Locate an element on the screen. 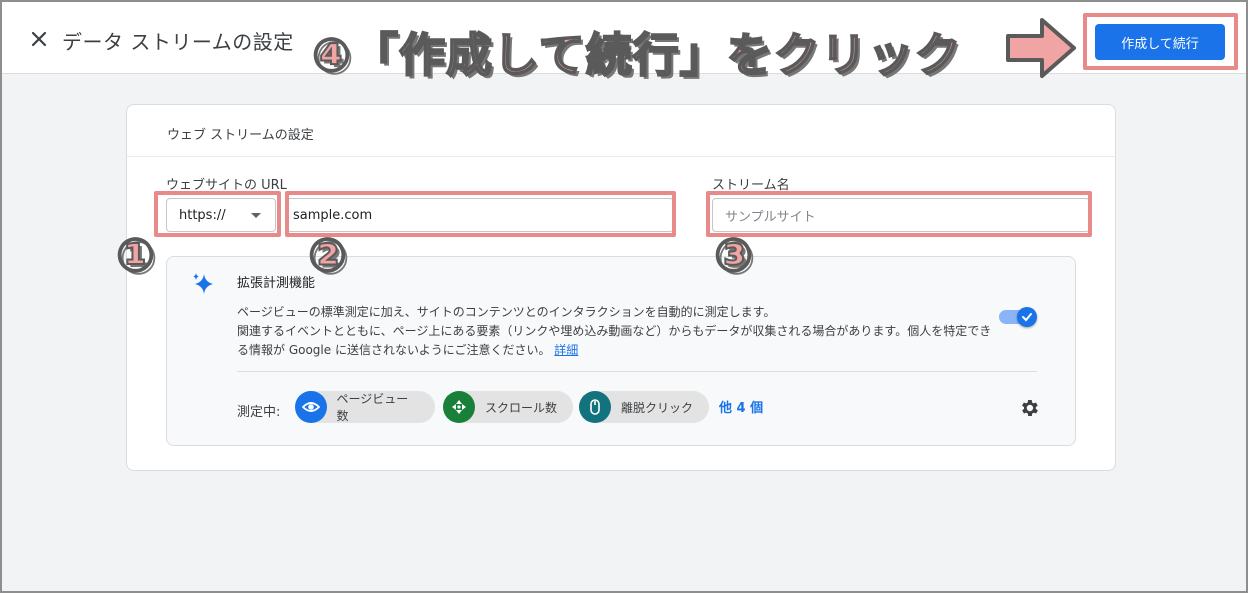  annotation-headline: ④「作成して続行」をクリック is located at coordinates (636, 55).